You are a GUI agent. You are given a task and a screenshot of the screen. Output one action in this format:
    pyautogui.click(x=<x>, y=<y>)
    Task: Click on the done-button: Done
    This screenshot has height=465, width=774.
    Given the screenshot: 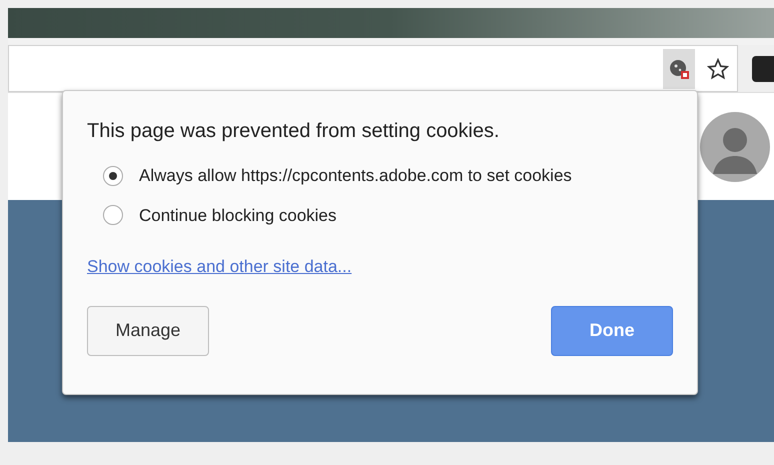 What is the action you would take?
    pyautogui.click(x=612, y=331)
    